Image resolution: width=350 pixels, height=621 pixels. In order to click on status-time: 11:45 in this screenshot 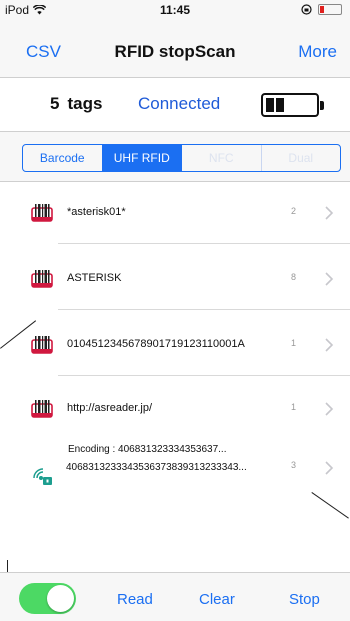, I will do `click(175, 10)`.